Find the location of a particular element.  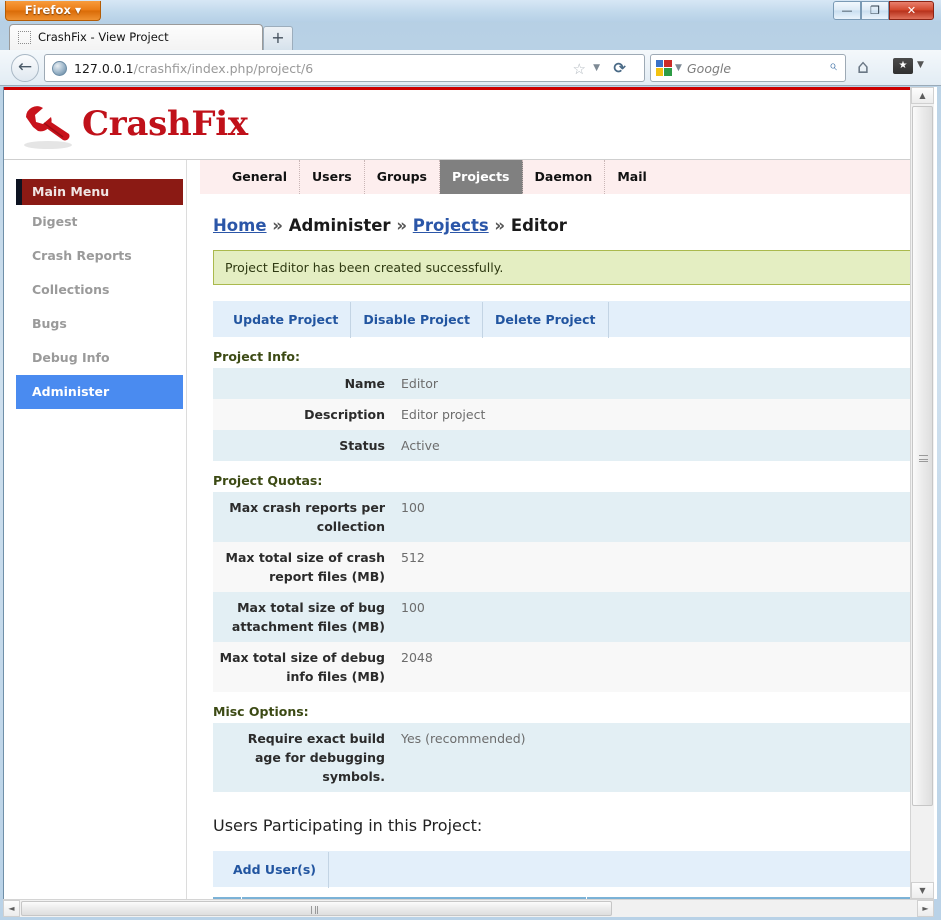

row-value: Yes (recommended) is located at coordinates (463, 738).